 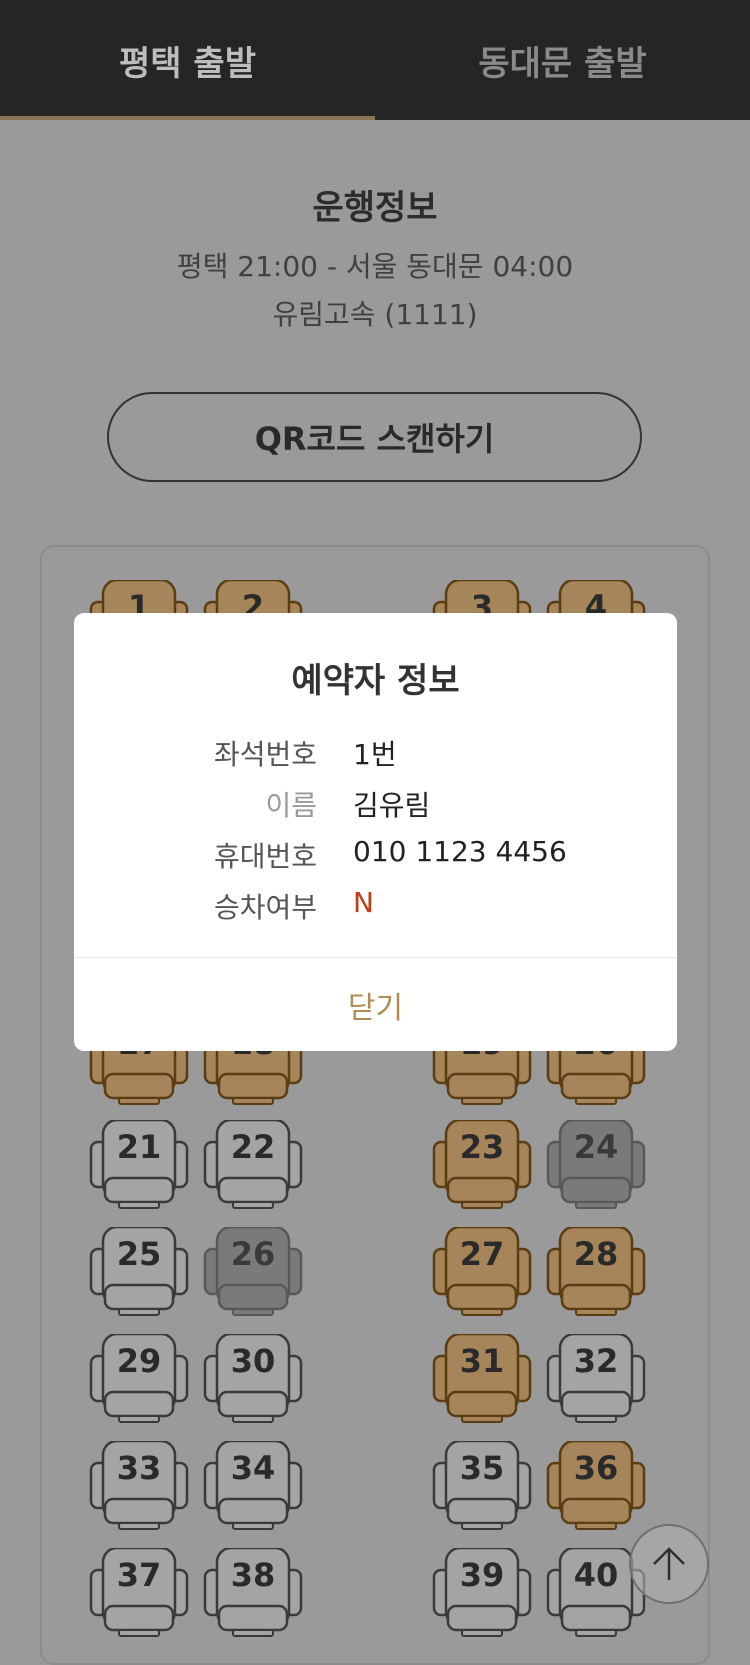 What do you see at coordinates (596, 1254) in the screenshot?
I see `seat-number: 28` at bounding box center [596, 1254].